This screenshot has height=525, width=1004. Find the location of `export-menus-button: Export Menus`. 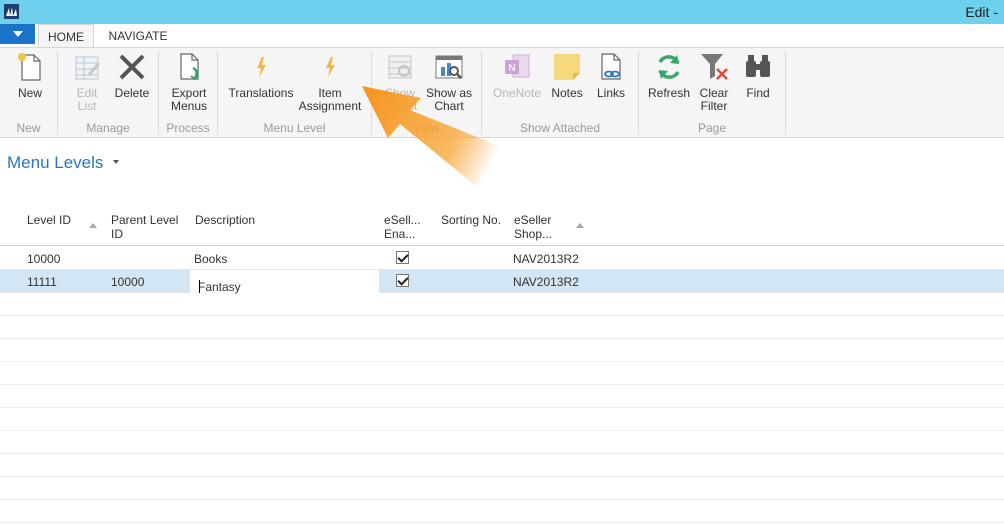

export-menus-button: Export Menus is located at coordinates (189, 82).